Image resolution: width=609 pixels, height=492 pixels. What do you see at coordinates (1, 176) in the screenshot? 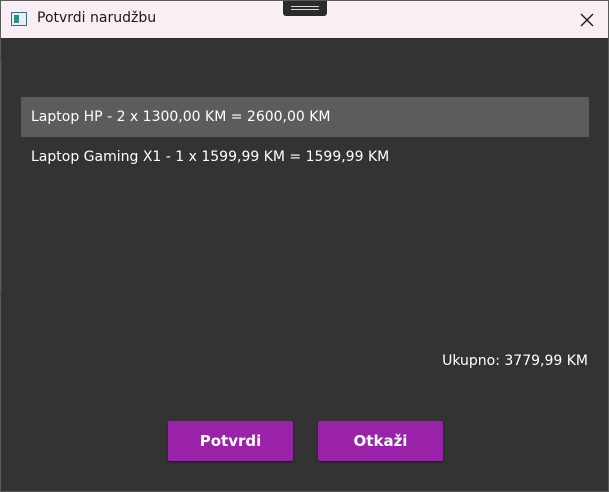
I see `window-edge-divider` at bounding box center [1, 176].